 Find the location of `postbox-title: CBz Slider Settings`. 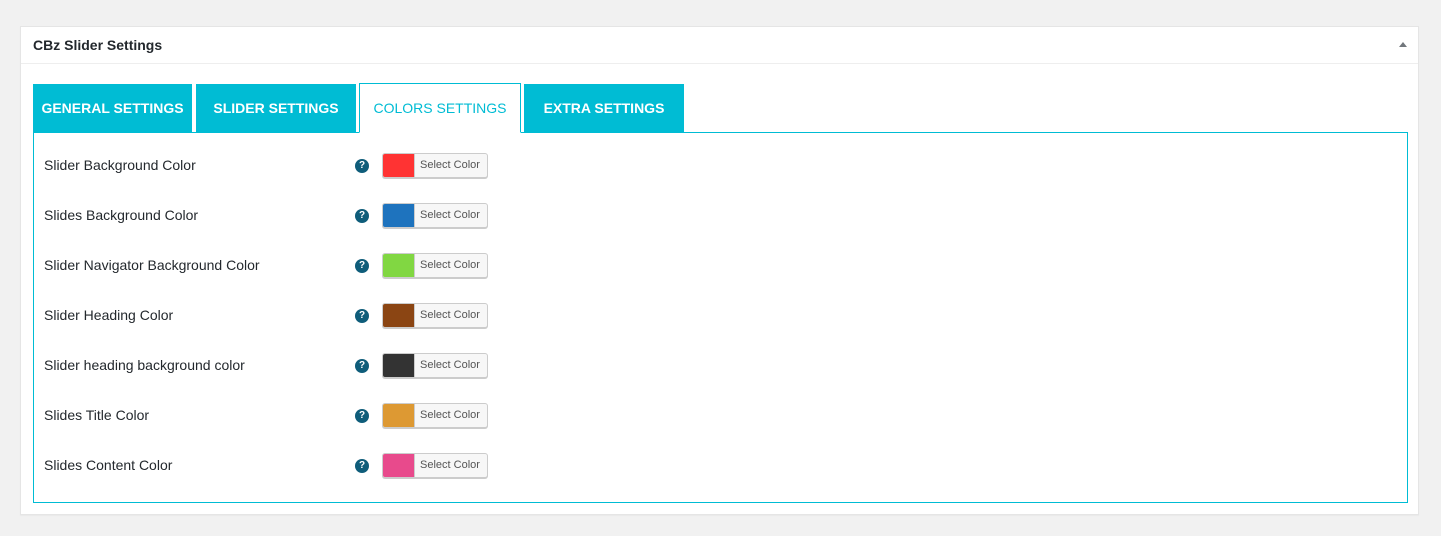

postbox-title: CBz Slider Settings is located at coordinates (98, 45).